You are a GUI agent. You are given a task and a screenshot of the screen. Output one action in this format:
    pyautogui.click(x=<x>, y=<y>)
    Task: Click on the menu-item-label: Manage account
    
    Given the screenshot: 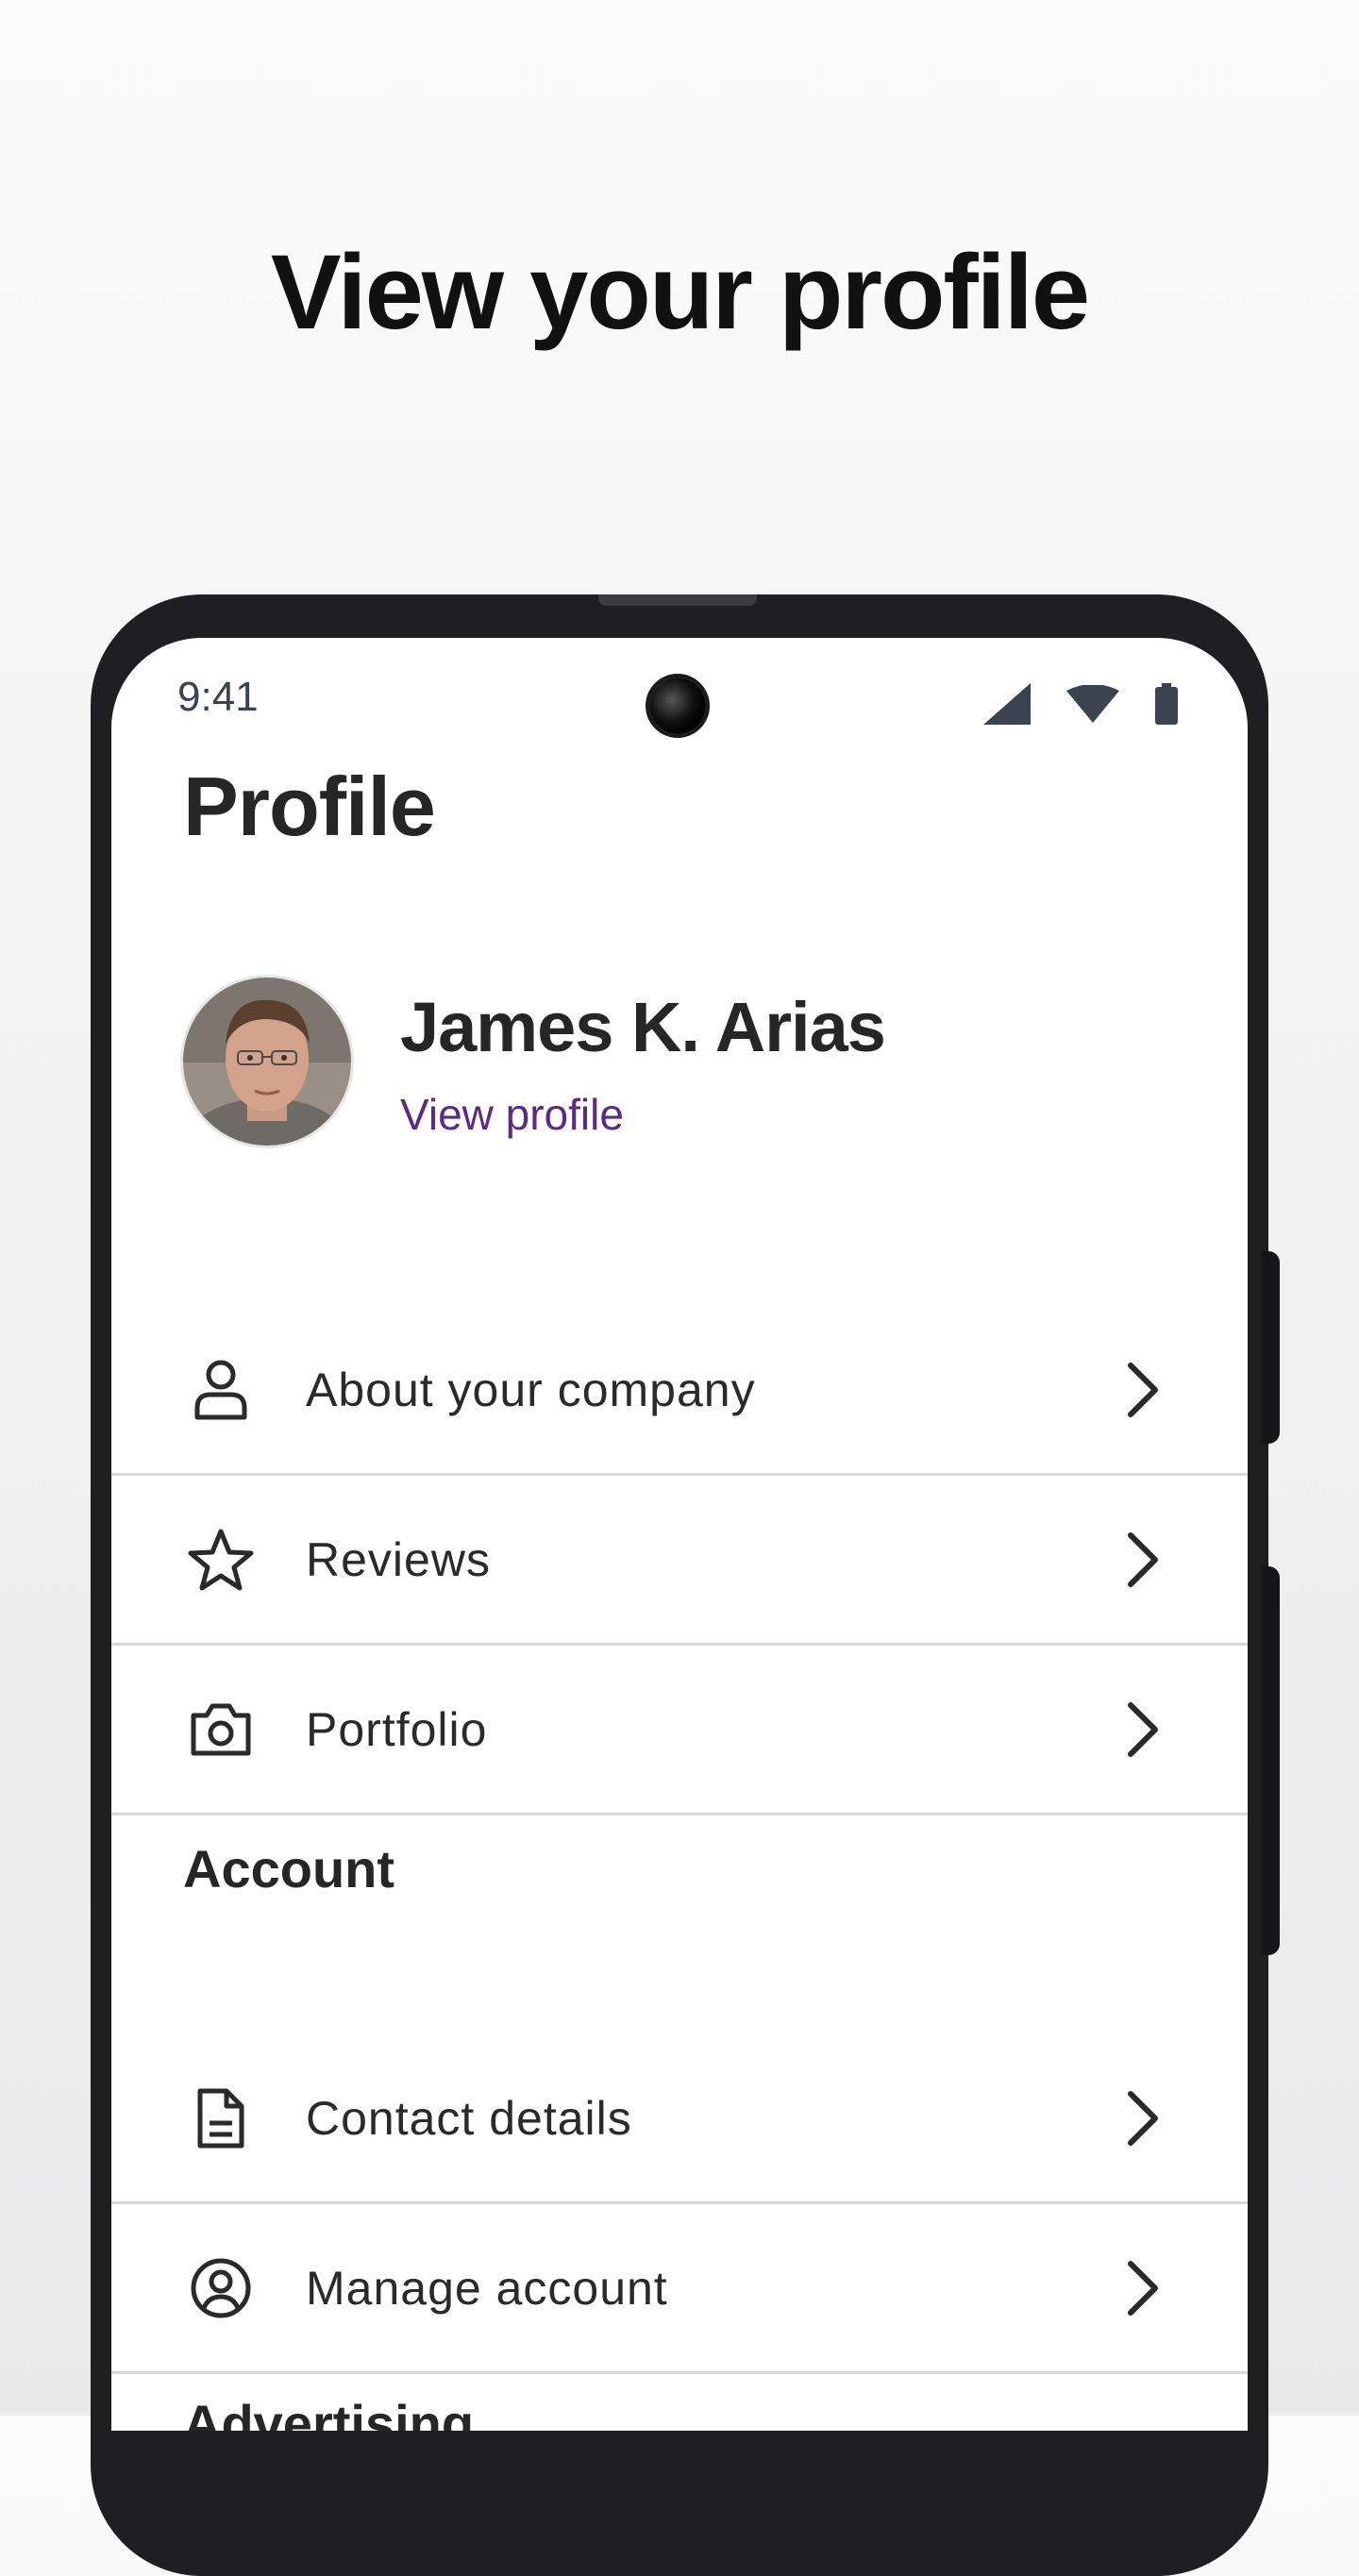 What is the action you would take?
    pyautogui.click(x=487, y=2288)
    